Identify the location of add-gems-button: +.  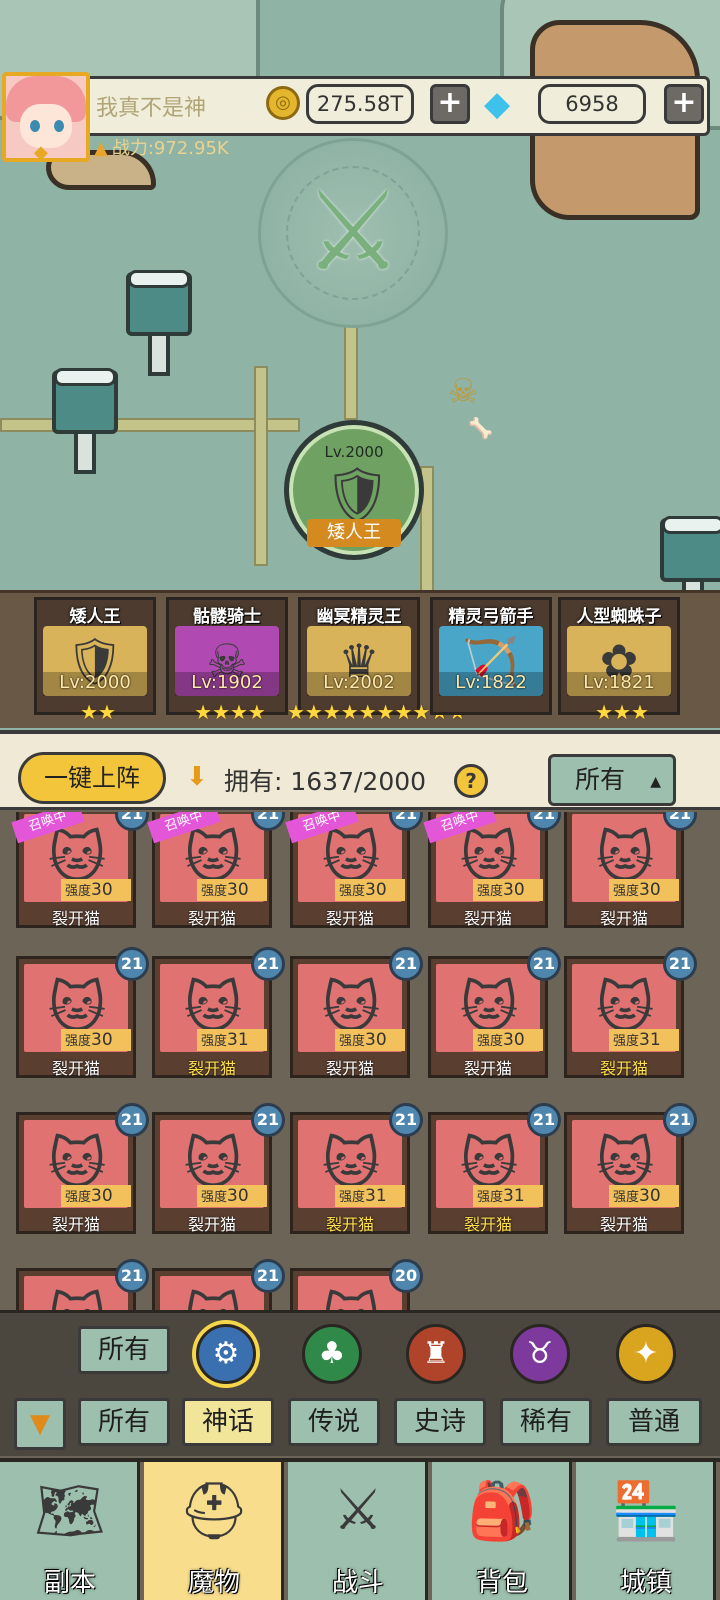
(684, 104).